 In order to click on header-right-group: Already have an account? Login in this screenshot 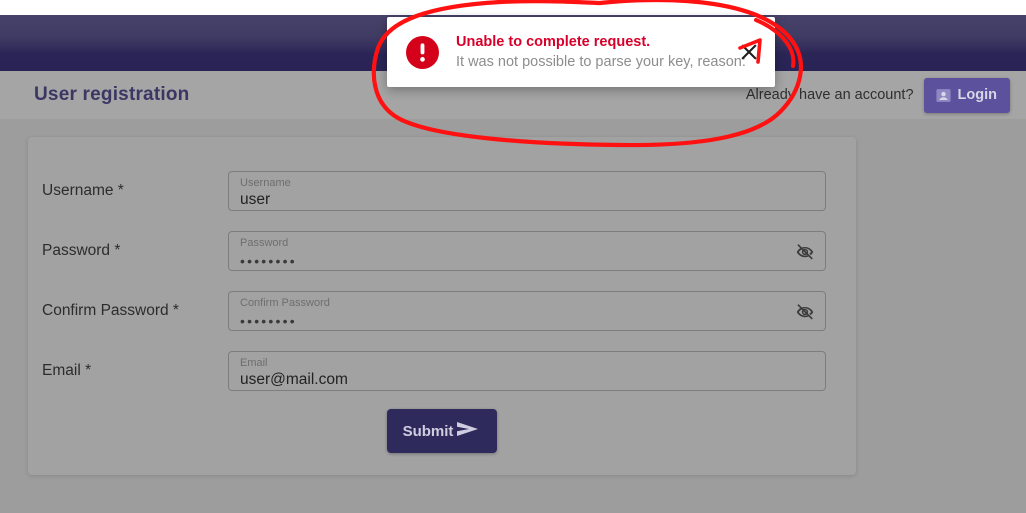, I will do `click(877, 95)`.